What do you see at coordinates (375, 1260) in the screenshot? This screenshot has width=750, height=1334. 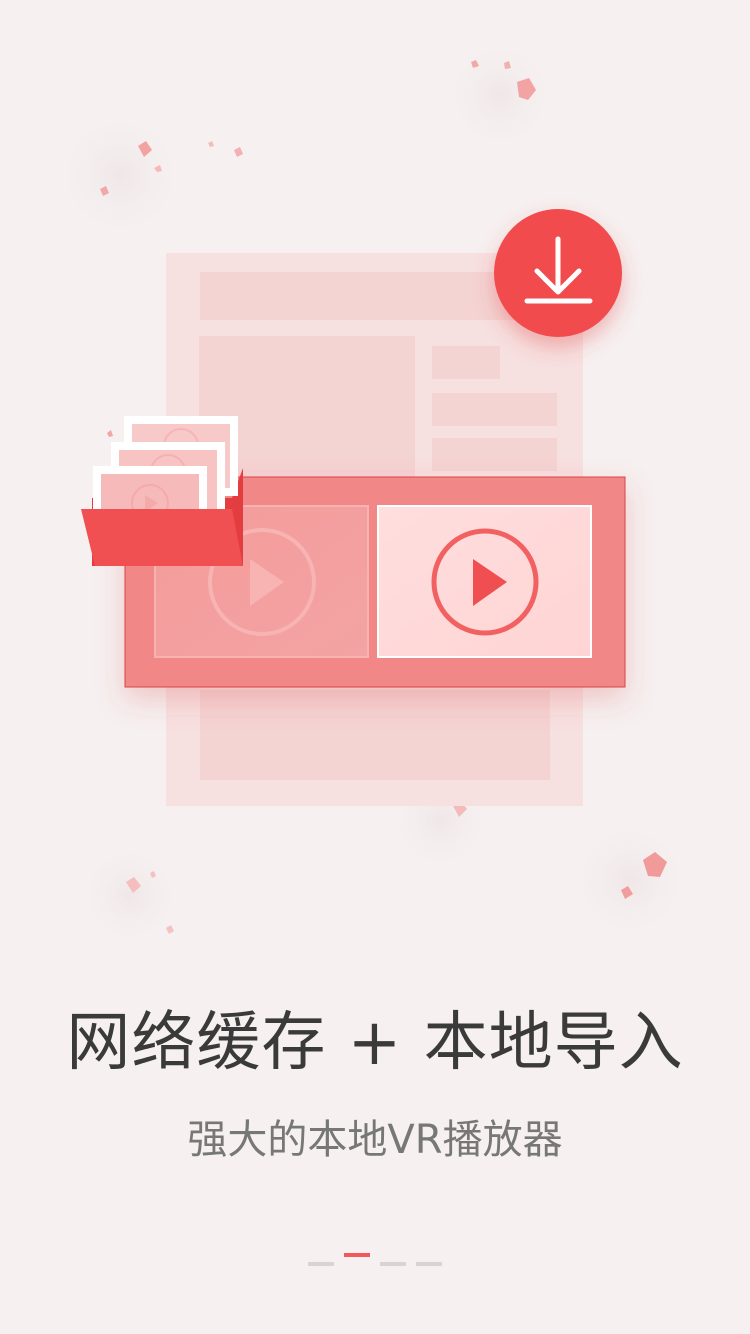 I see `page-indicator` at bounding box center [375, 1260].